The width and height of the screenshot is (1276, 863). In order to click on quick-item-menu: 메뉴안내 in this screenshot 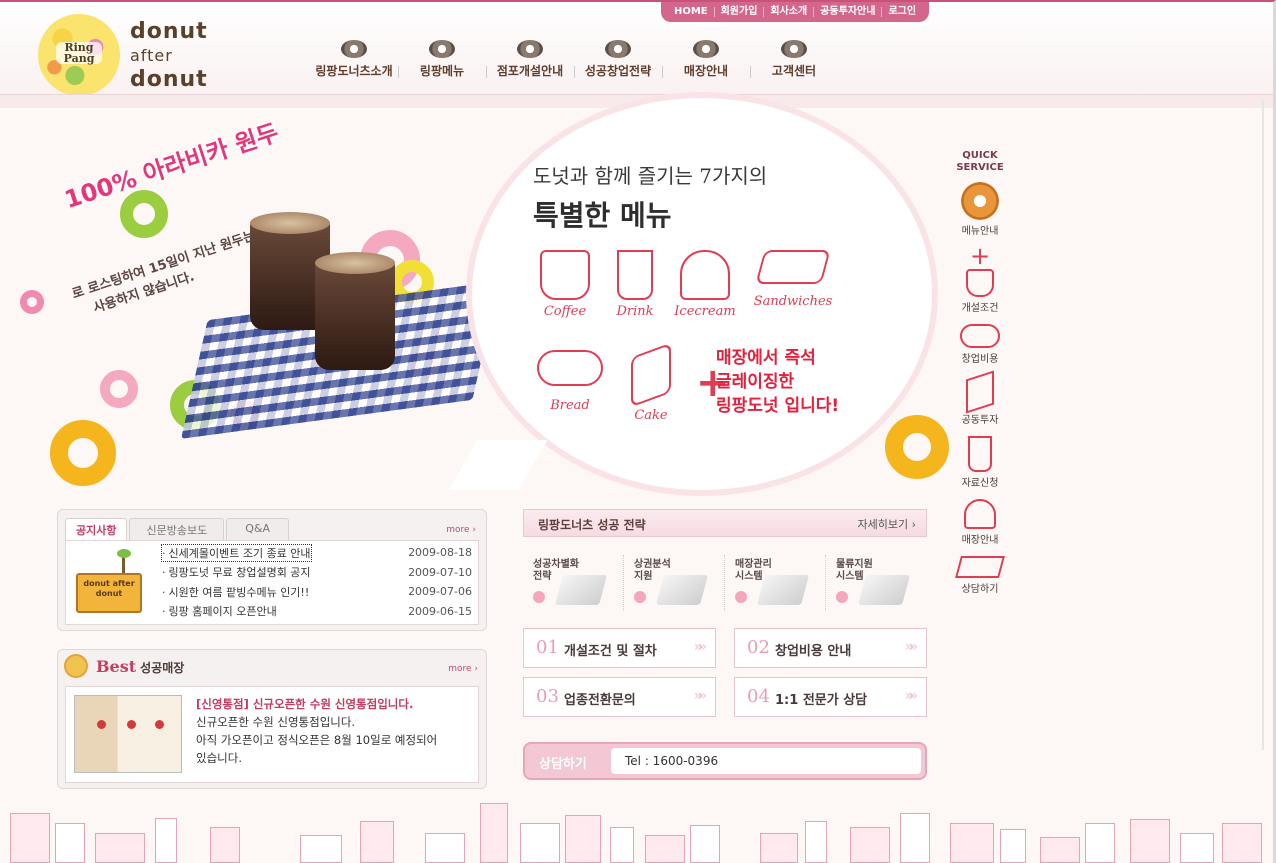, I will do `click(980, 209)`.